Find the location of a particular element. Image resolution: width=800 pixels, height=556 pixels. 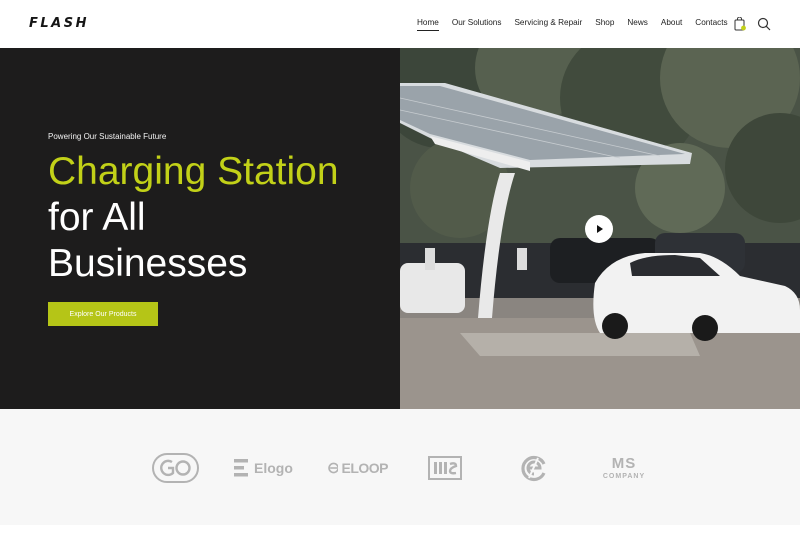

nav-news: News is located at coordinates (637, 22).